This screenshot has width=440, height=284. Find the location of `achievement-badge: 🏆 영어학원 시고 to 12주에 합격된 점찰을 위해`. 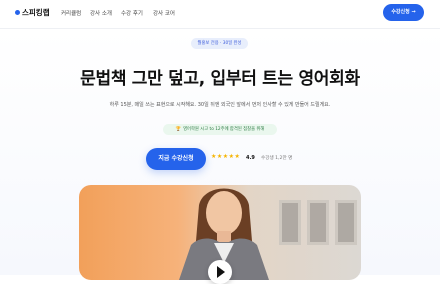

achievement-badge: 🏆 영어학원 시고 to 12주에 합격된 점찰을 위해 is located at coordinates (220, 129).